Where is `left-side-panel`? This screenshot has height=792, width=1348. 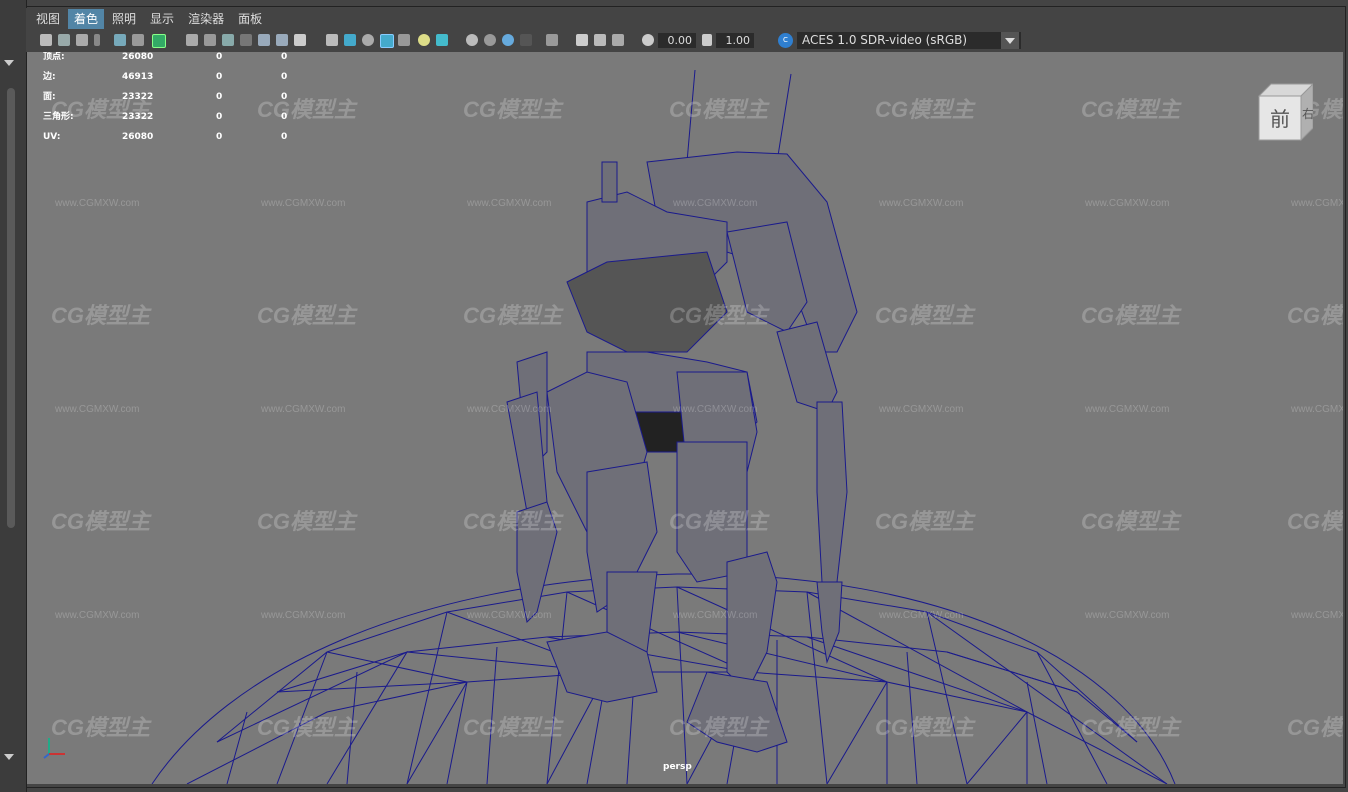 left-side-panel is located at coordinates (13, 396).